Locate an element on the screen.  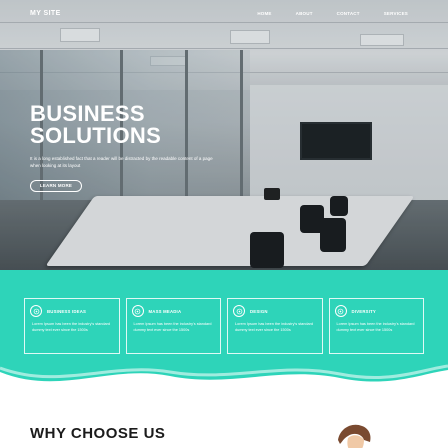
wave-divider is located at coordinates (224, 383).